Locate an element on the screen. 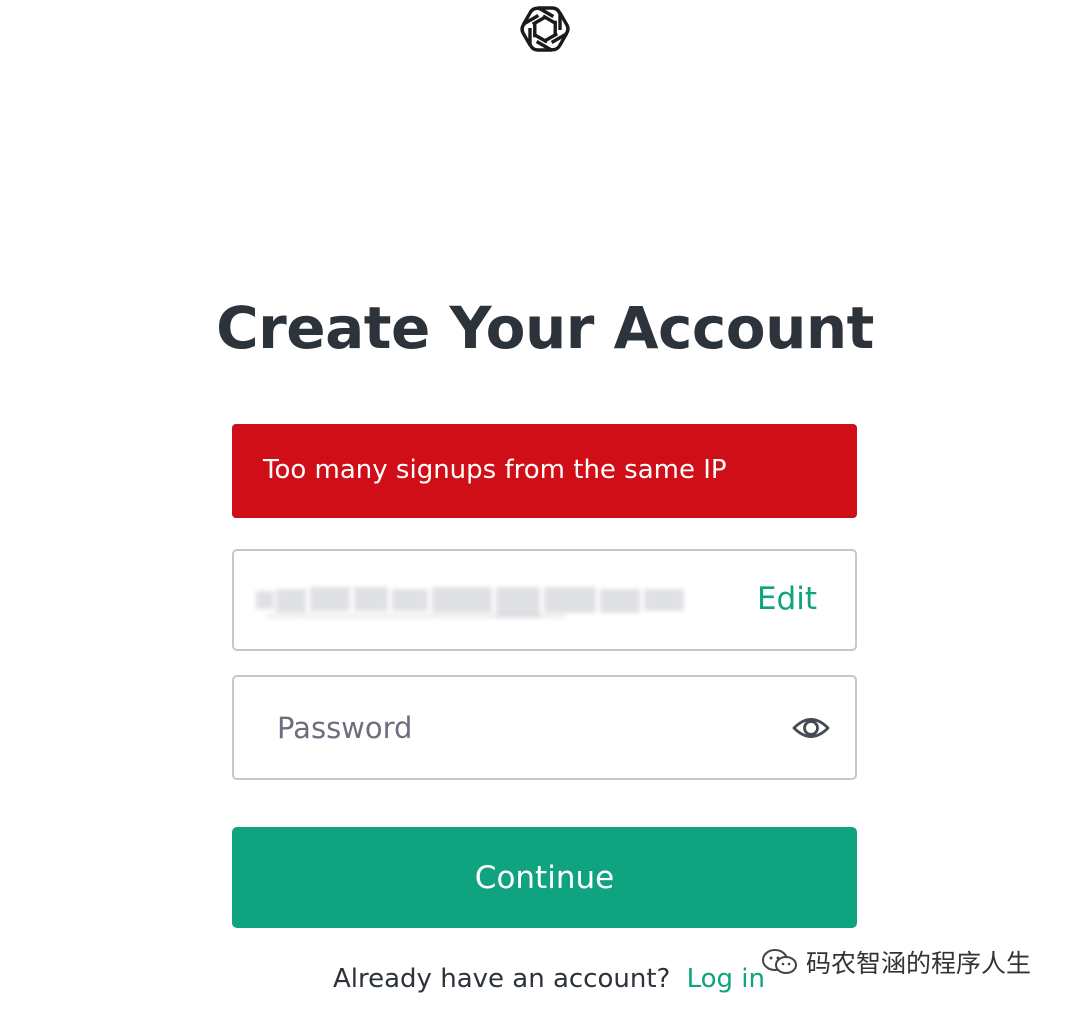  login-prompt: Already have an account? Log in is located at coordinates (549, 979).